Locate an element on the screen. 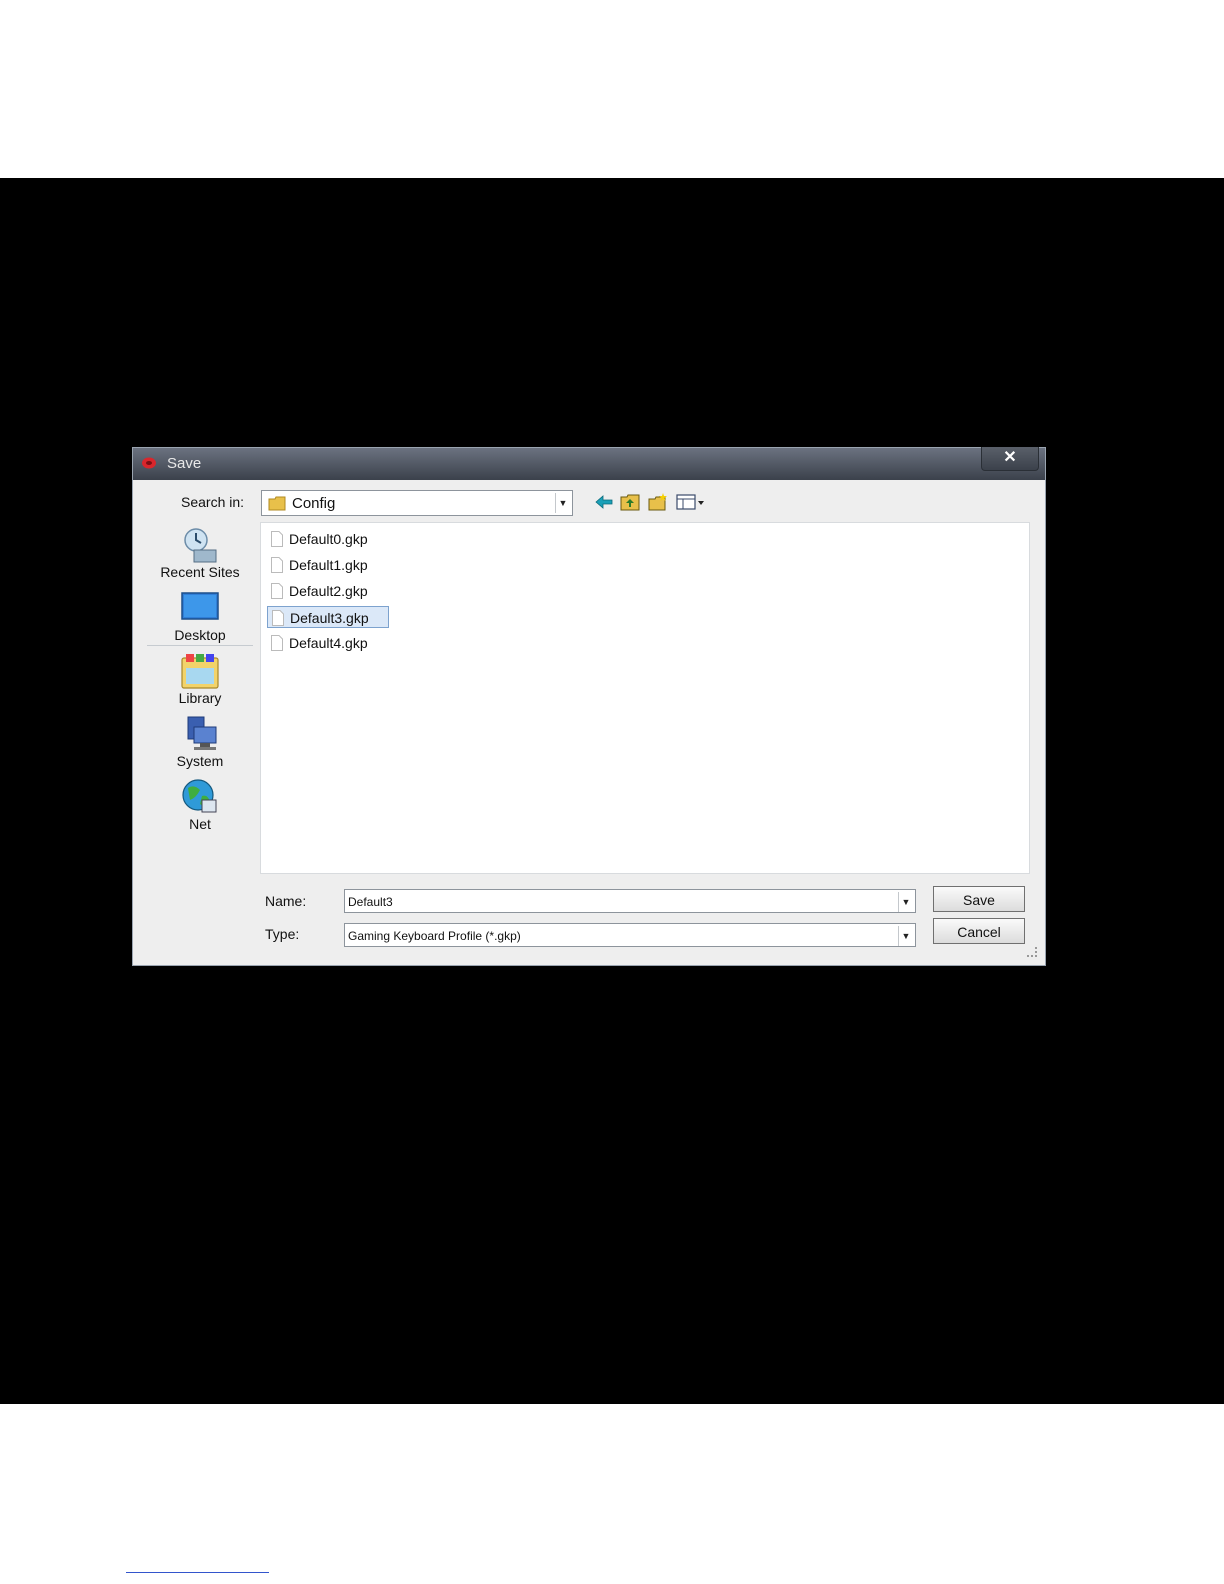  file-name: Default4.gkp is located at coordinates (328, 643).